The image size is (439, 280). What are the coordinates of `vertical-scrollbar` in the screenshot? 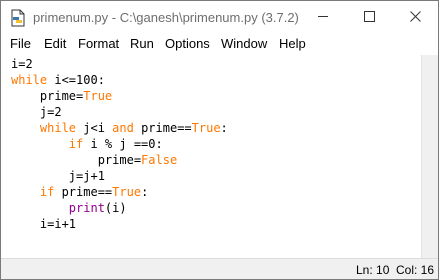 It's located at (429, 157).